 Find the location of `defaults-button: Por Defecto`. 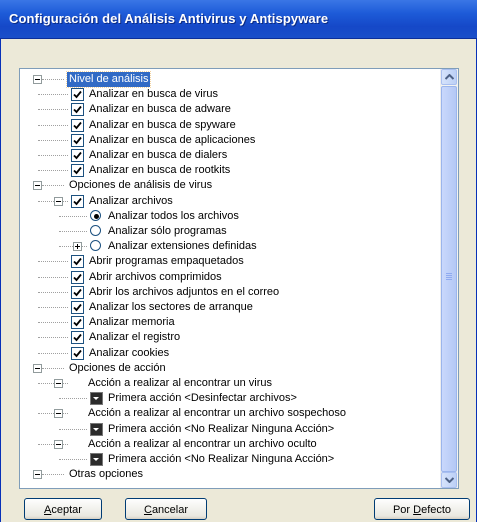

defaults-button: Por Defecto is located at coordinates (422, 509).